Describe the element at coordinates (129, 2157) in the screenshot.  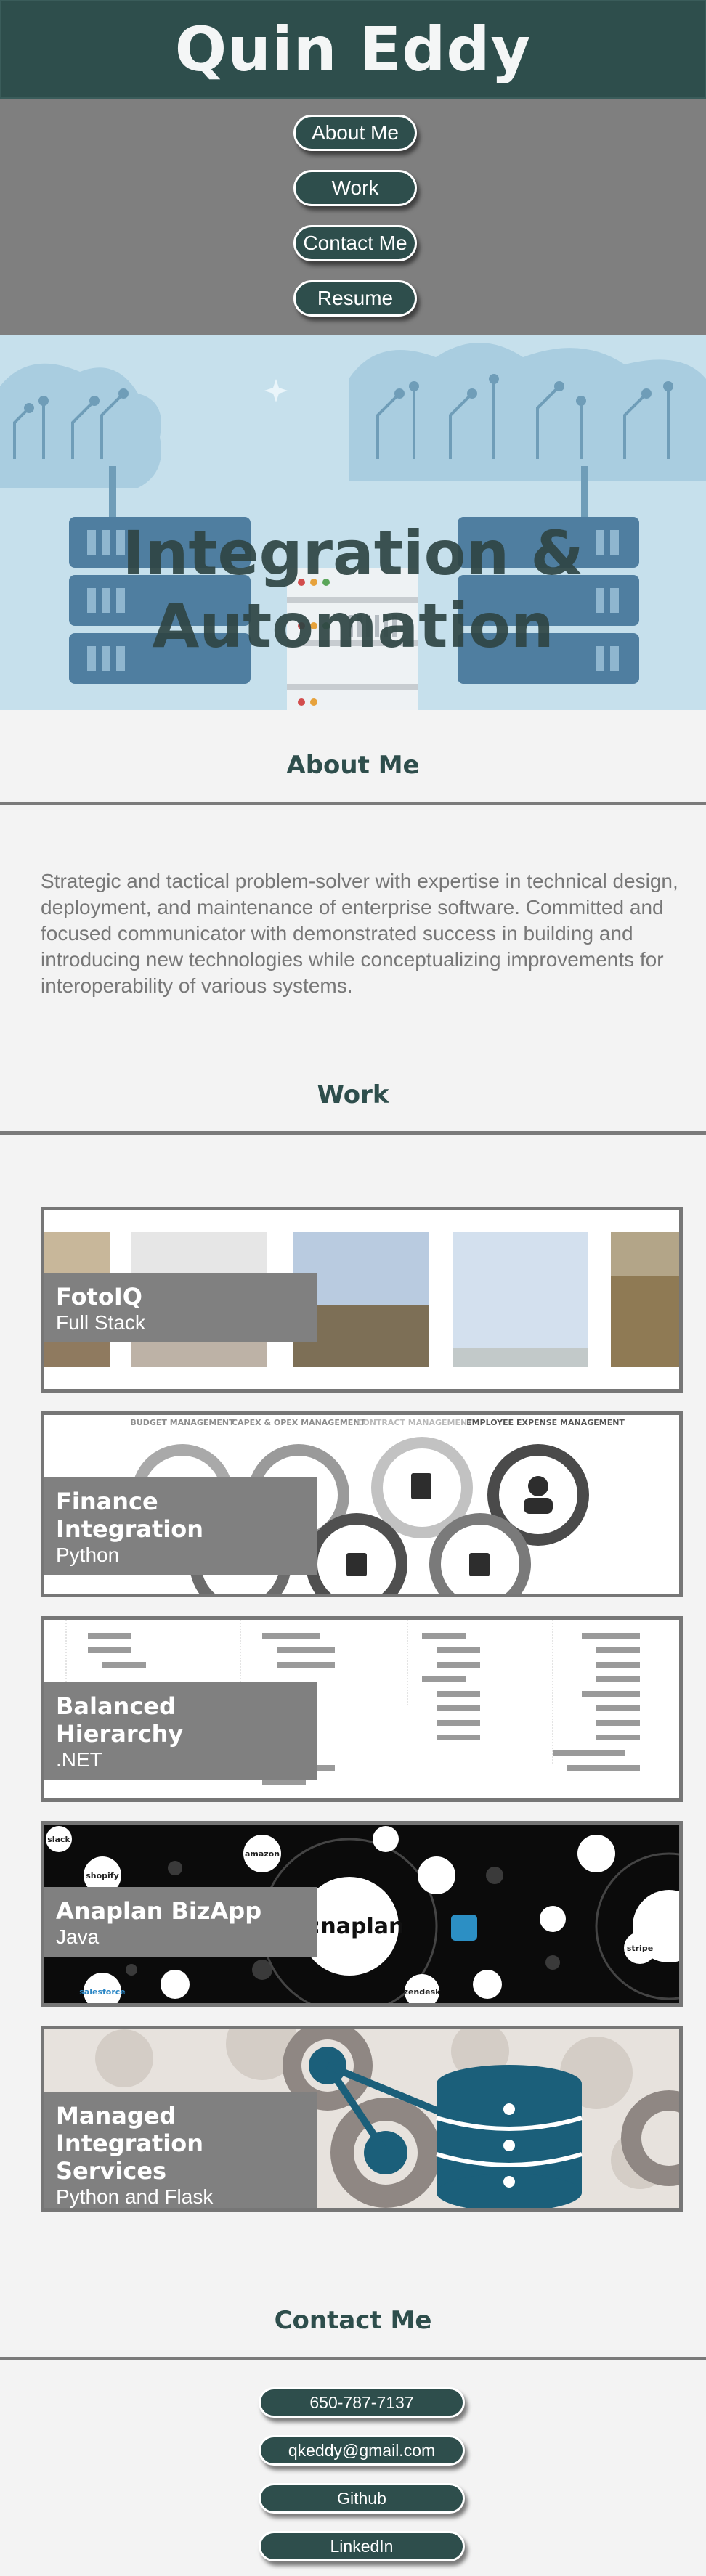
I see `project-title-line2: Integration Services` at that location.